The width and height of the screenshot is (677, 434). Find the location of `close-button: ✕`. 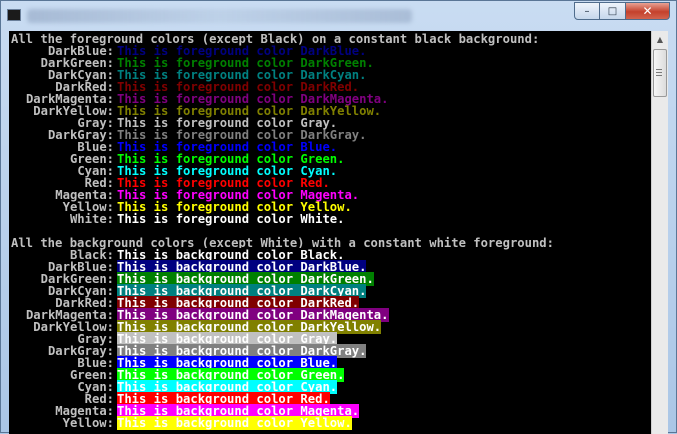

close-button: ✕ is located at coordinates (648, 11).